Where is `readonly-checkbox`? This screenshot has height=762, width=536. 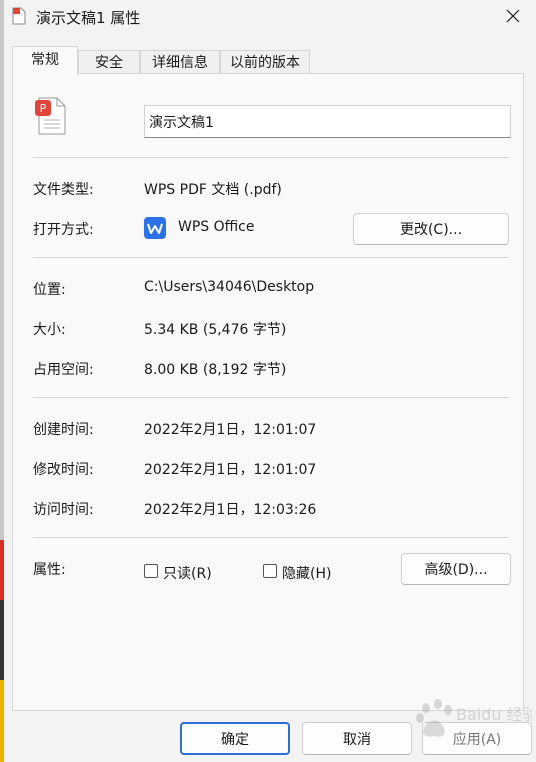 readonly-checkbox is located at coordinates (151, 571).